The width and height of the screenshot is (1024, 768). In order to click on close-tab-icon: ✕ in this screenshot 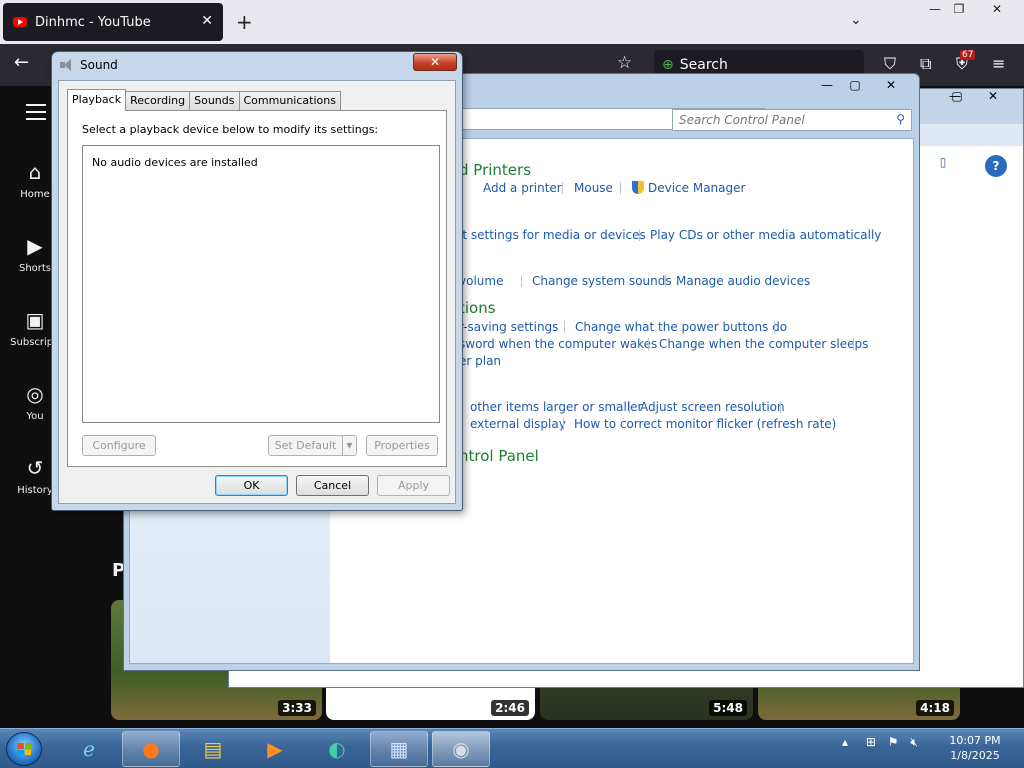, I will do `click(207, 21)`.